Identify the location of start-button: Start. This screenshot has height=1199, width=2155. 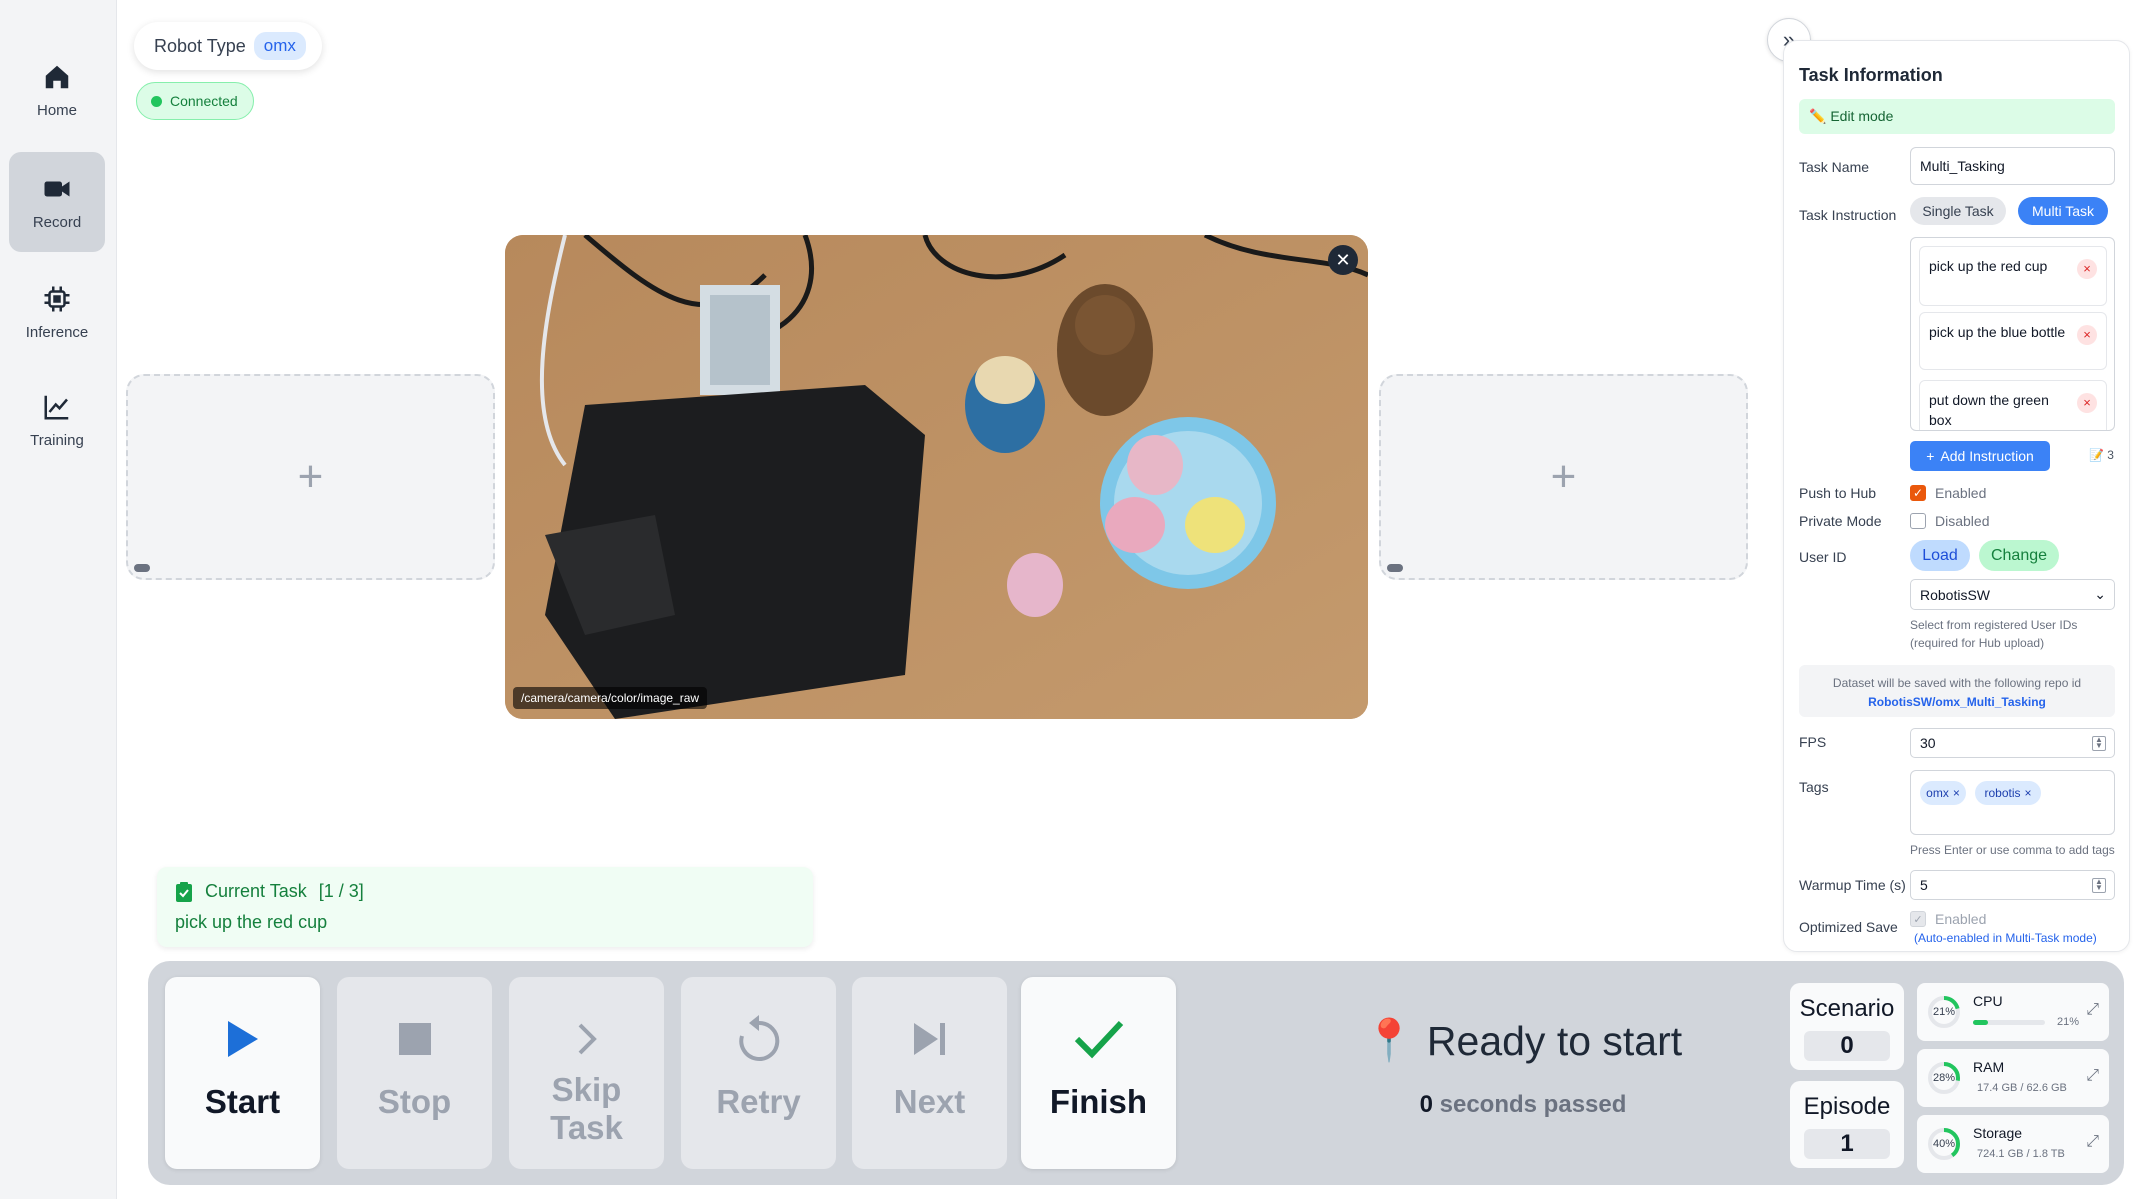
(242, 1073).